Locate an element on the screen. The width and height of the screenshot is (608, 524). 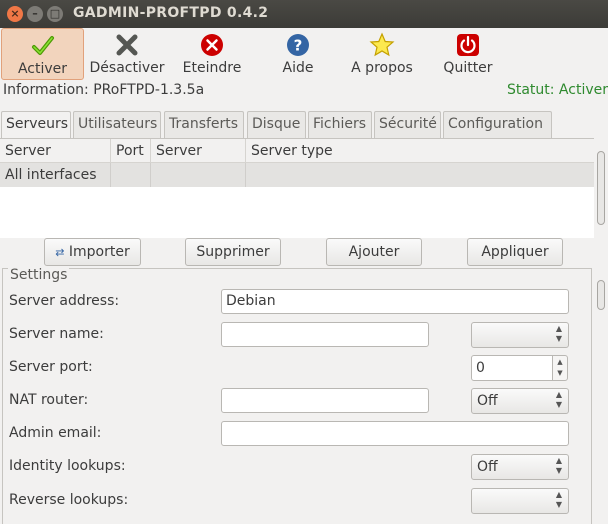
admin-email-label: Admin email: is located at coordinates (55, 433).